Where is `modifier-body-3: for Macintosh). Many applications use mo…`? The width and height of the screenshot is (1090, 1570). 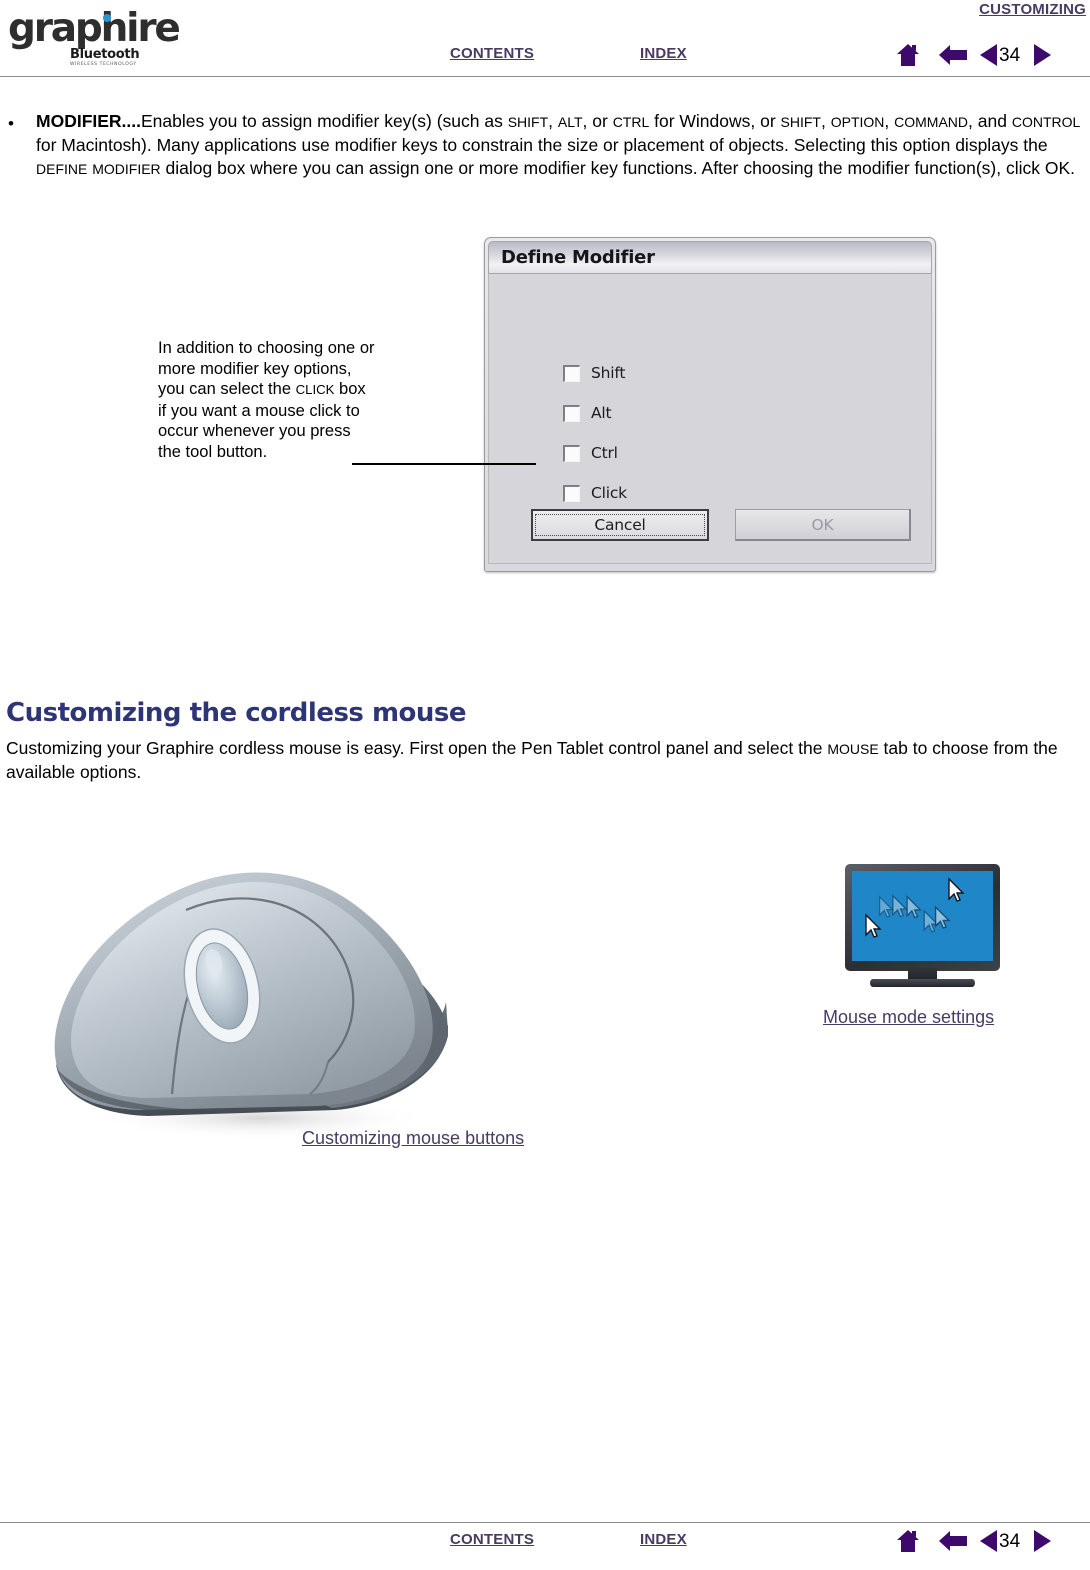
modifier-body-3: for Macintosh). Many applications use mo… is located at coordinates (542, 145).